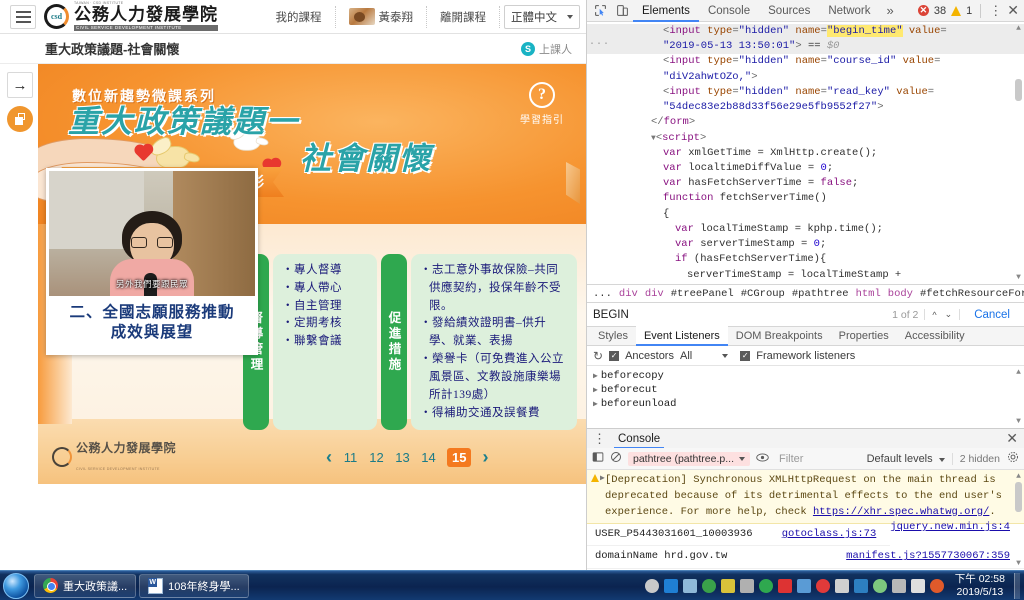  I want to click on close-icon: ✕, so click(1013, 10).